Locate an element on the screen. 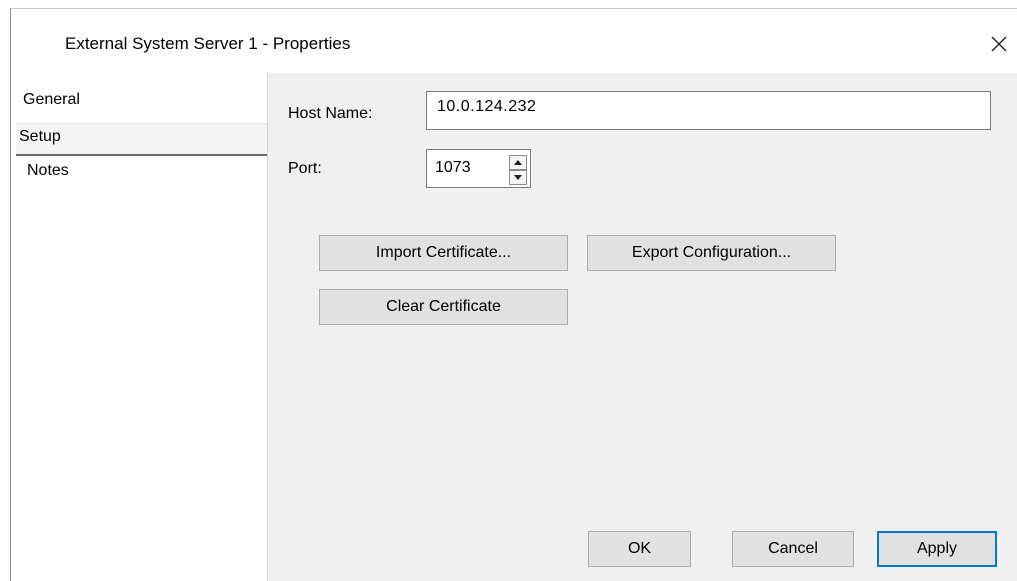  apply-button: Apply is located at coordinates (937, 549).